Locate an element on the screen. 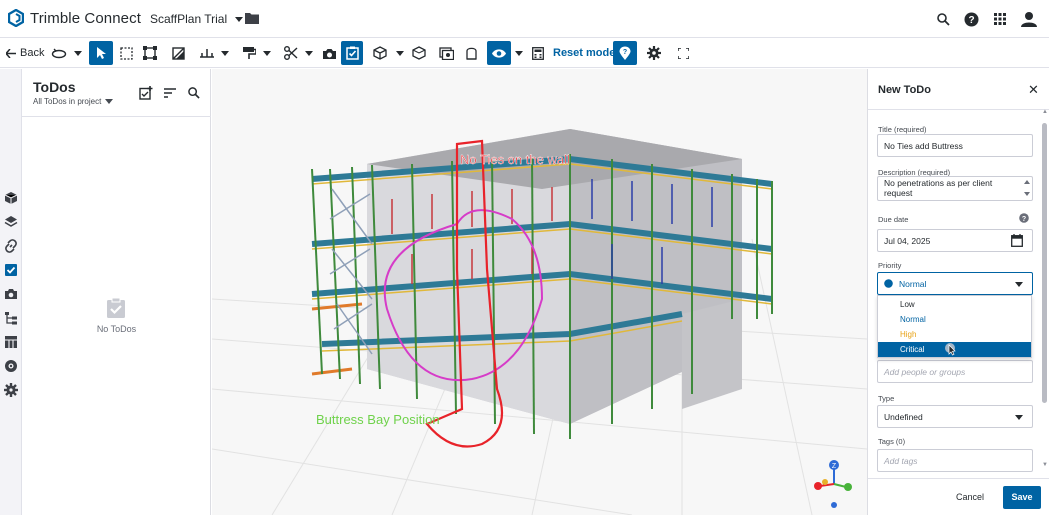 The height and width of the screenshot is (515, 1049). apps-grid-icon is located at coordinates (1000, 19).